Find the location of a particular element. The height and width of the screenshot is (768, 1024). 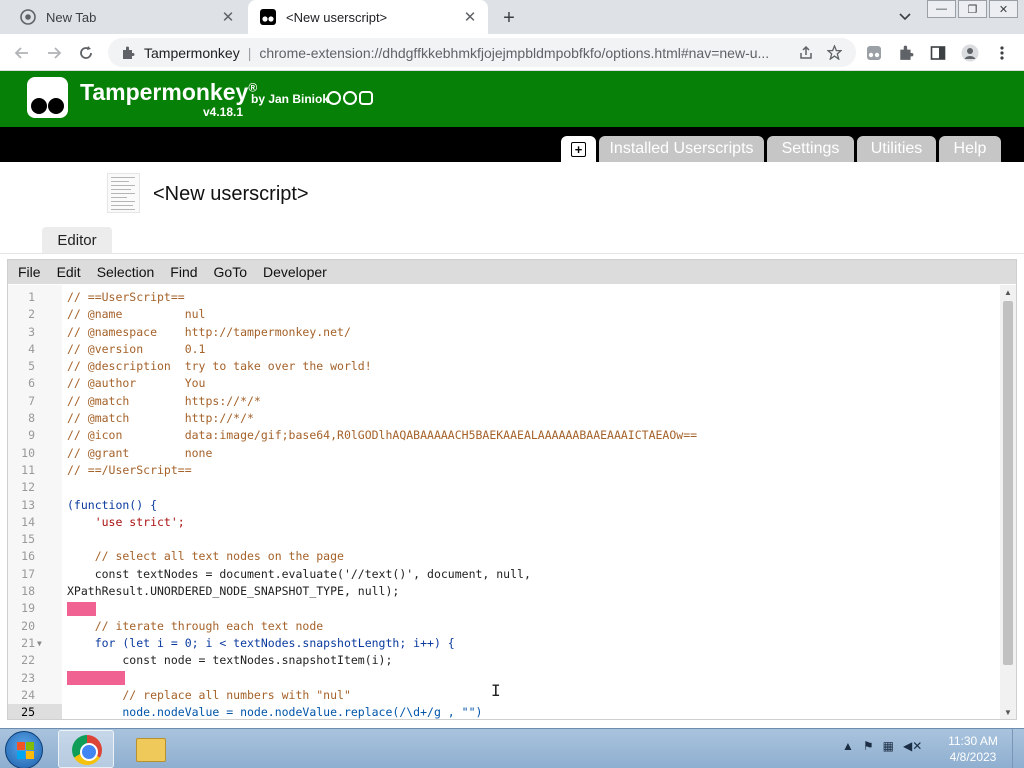

windows-taskbar: ▲ ⚑ ▦ ◀✕ 11:30 AM 4/8/2023 is located at coordinates (512, 748).